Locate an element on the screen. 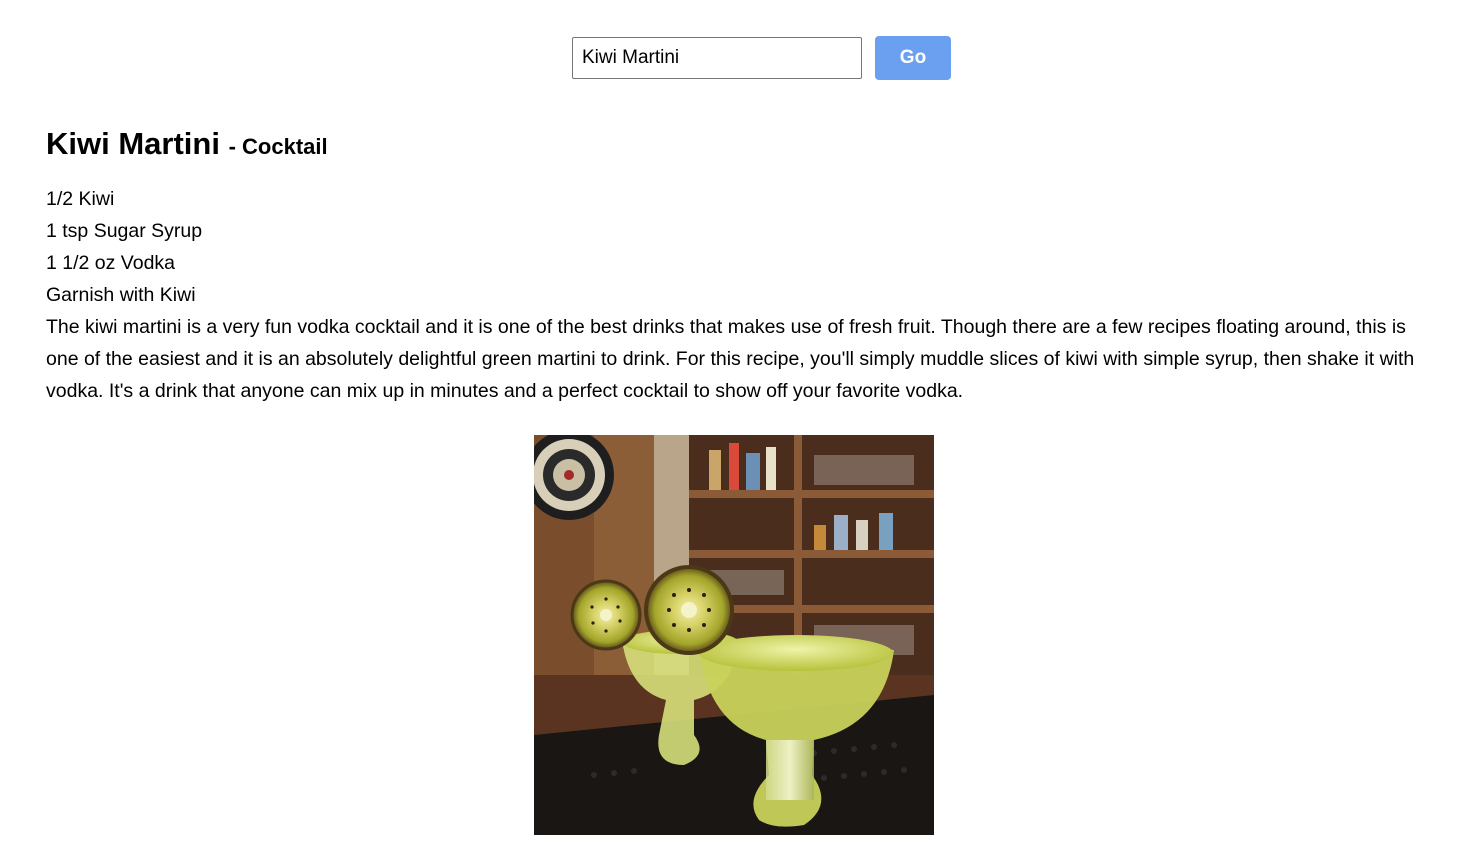 This screenshot has height=858, width=1480. ingredient-item: 1/2 Kiwi is located at coordinates (80, 199).